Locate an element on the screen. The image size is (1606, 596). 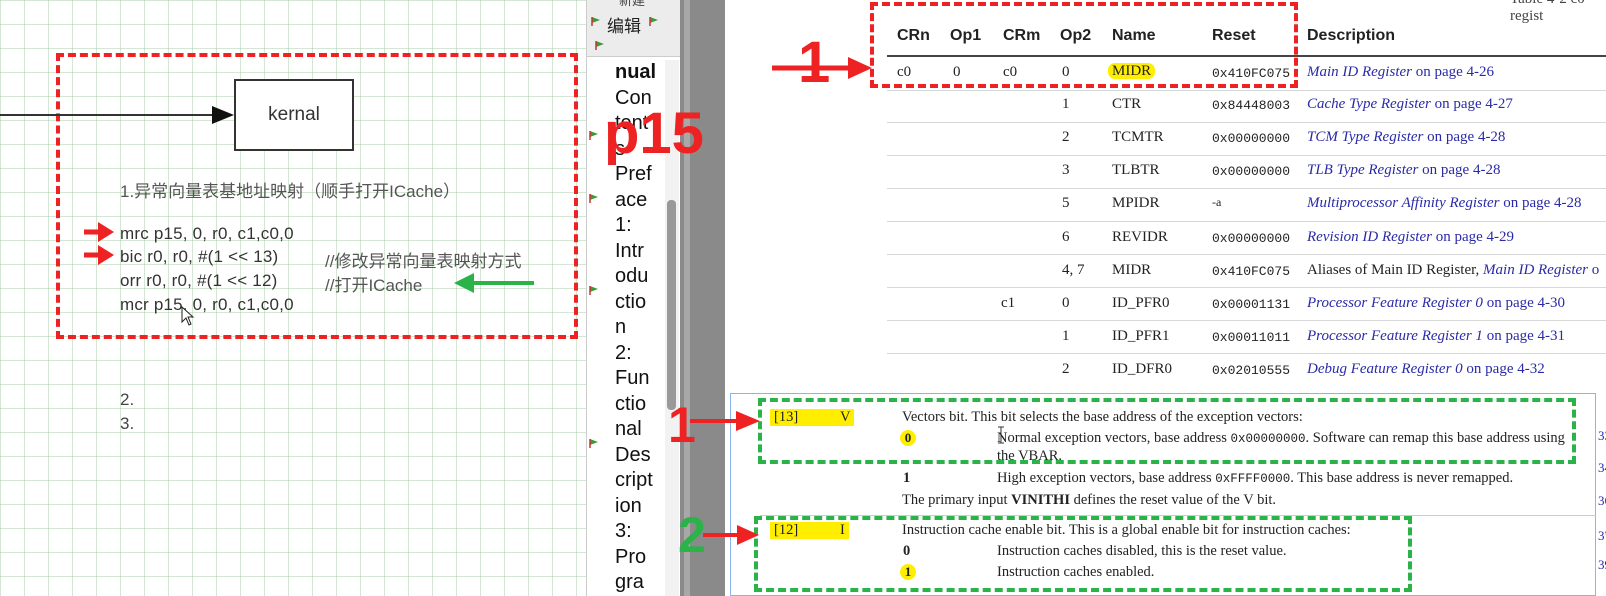
toc-line: Pro is located at coordinates (640, 558).